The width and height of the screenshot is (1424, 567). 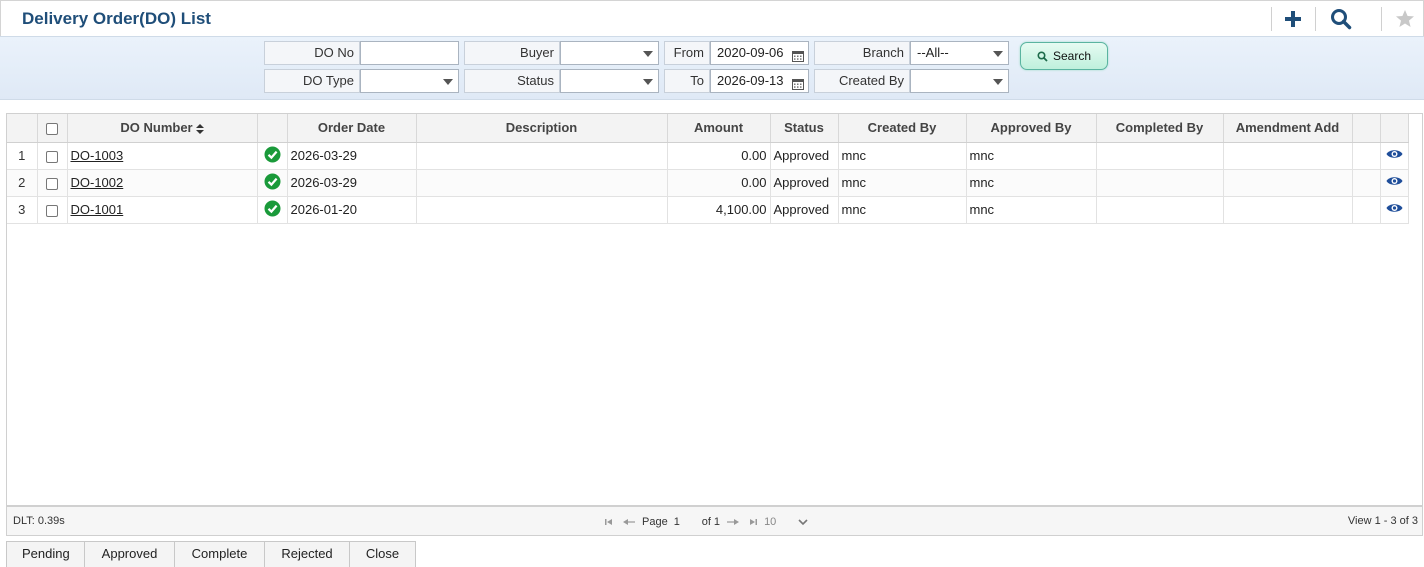 I want to click on tab-rejected: Rejected, so click(x=307, y=554).